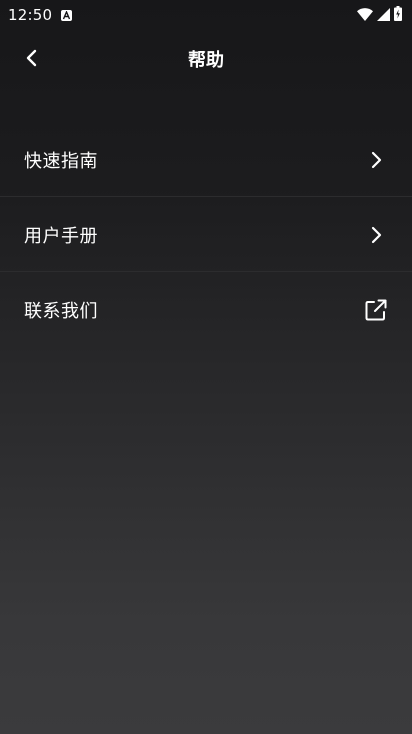 Image resolution: width=412 pixels, height=734 pixels. What do you see at coordinates (61, 311) in the screenshot?
I see `menu-item-label: 联系我们` at bounding box center [61, 311].